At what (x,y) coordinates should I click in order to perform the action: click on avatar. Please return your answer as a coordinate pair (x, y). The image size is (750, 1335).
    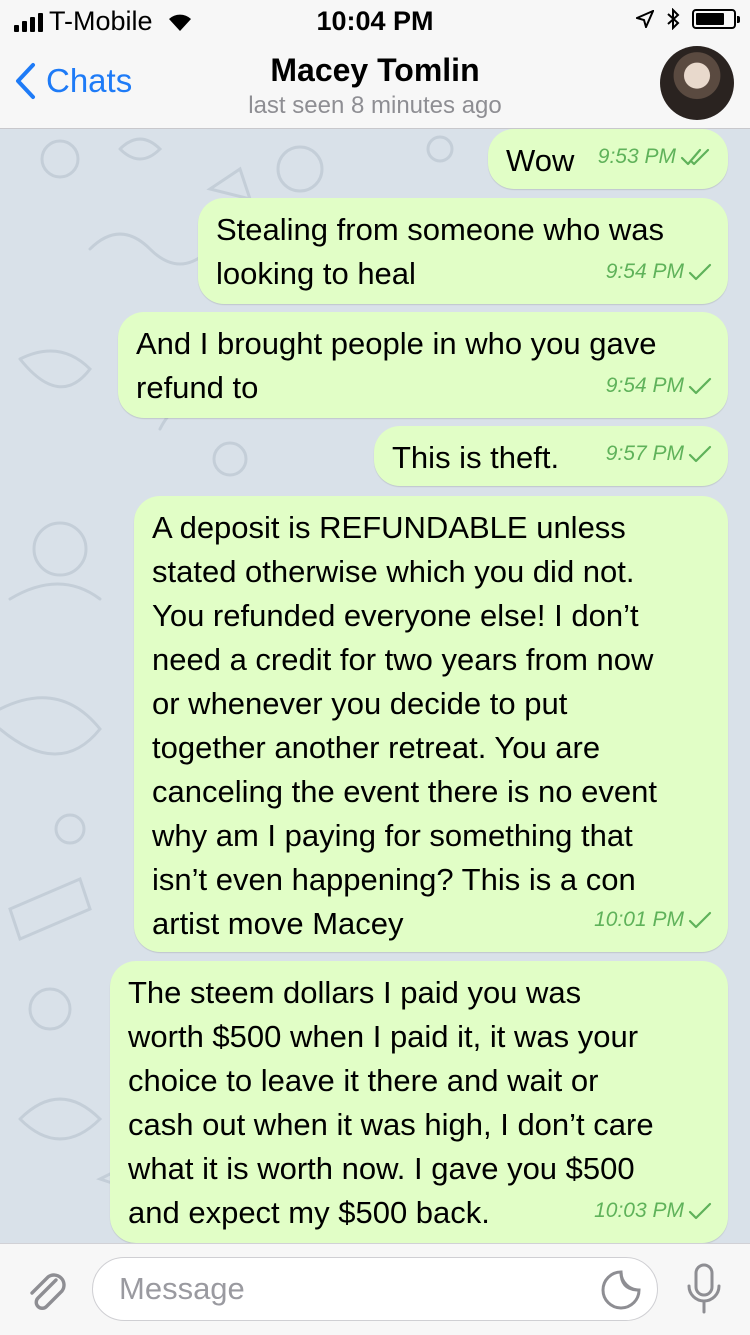
    Looking at the image, I should click on (697, 83).